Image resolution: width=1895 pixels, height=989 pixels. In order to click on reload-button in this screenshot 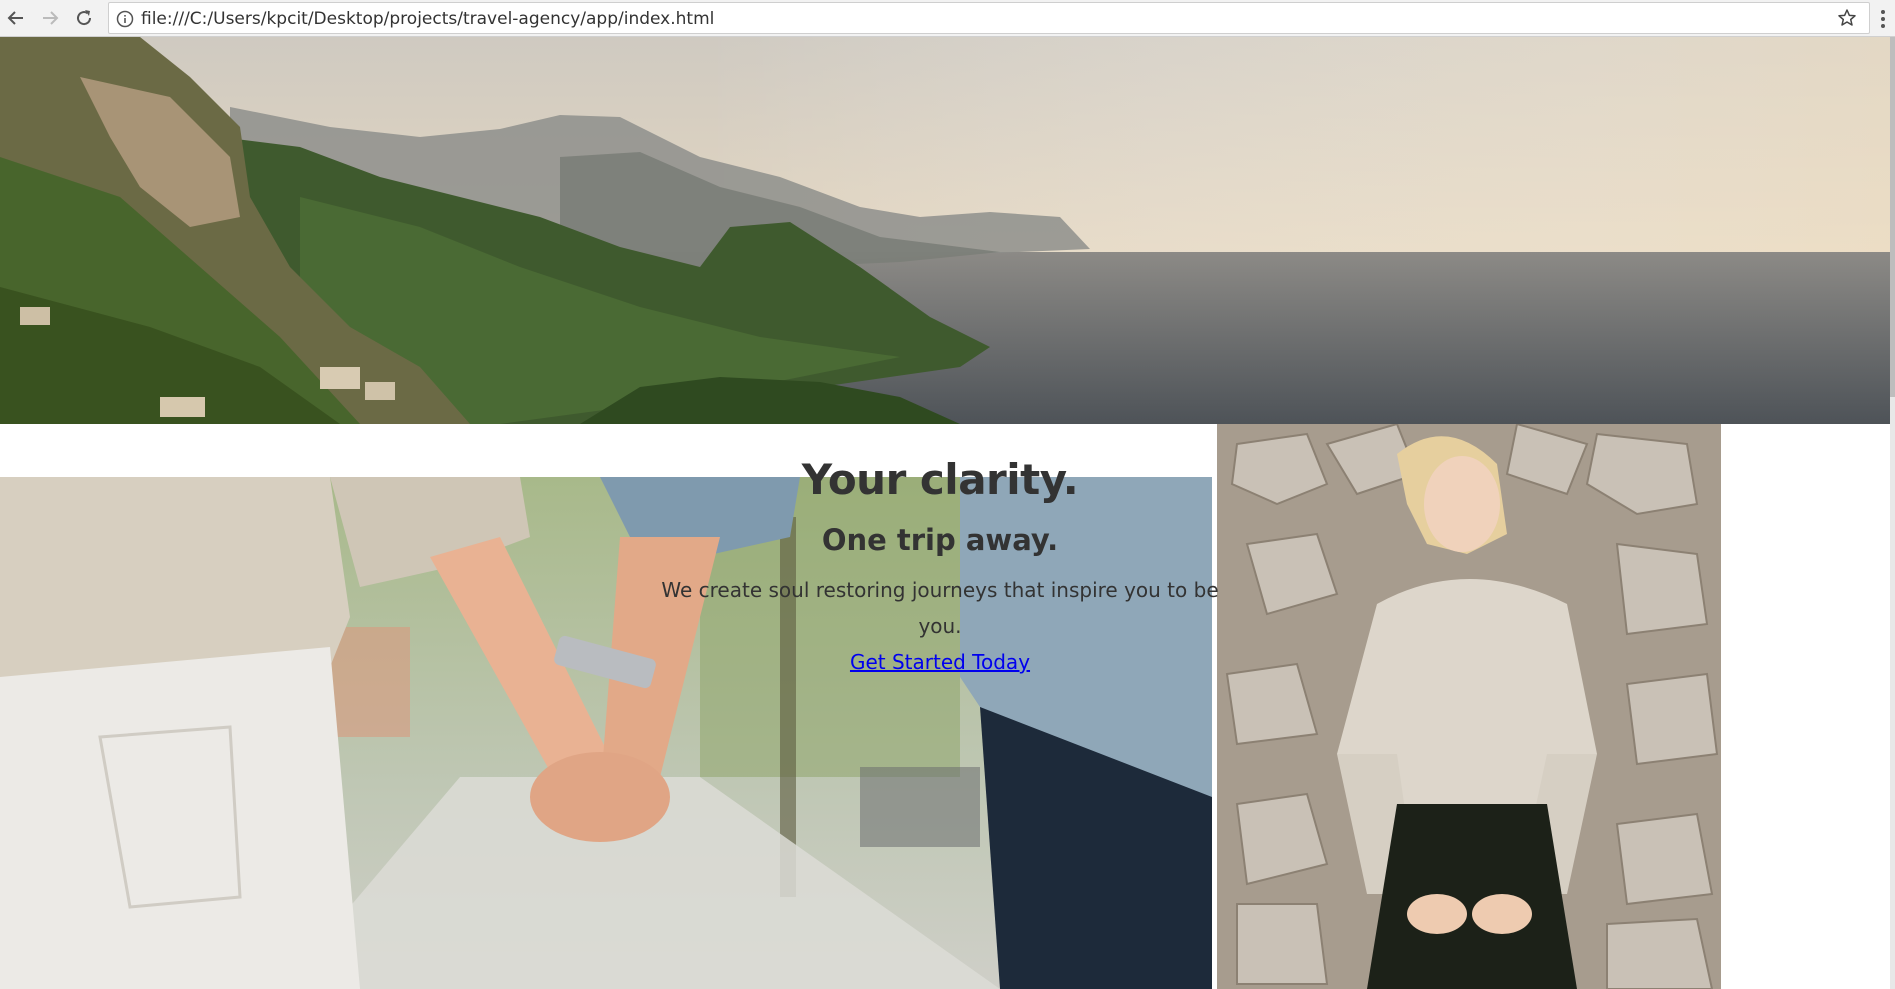, I will do `click(84, 18)`.